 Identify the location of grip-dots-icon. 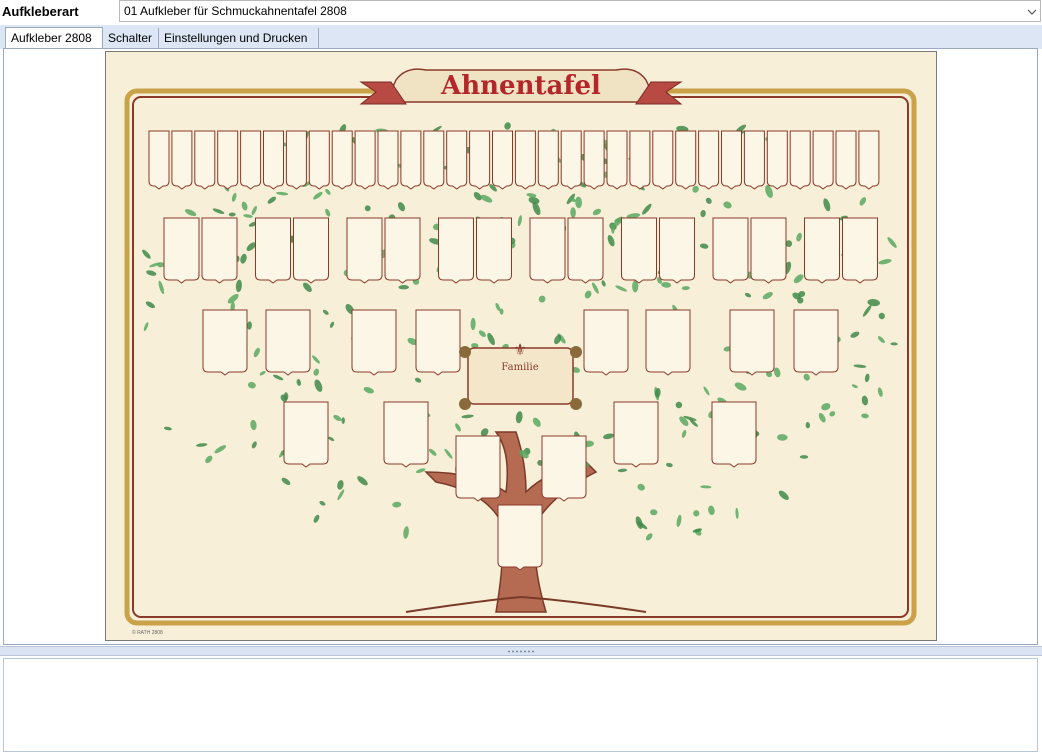
(521, 651).